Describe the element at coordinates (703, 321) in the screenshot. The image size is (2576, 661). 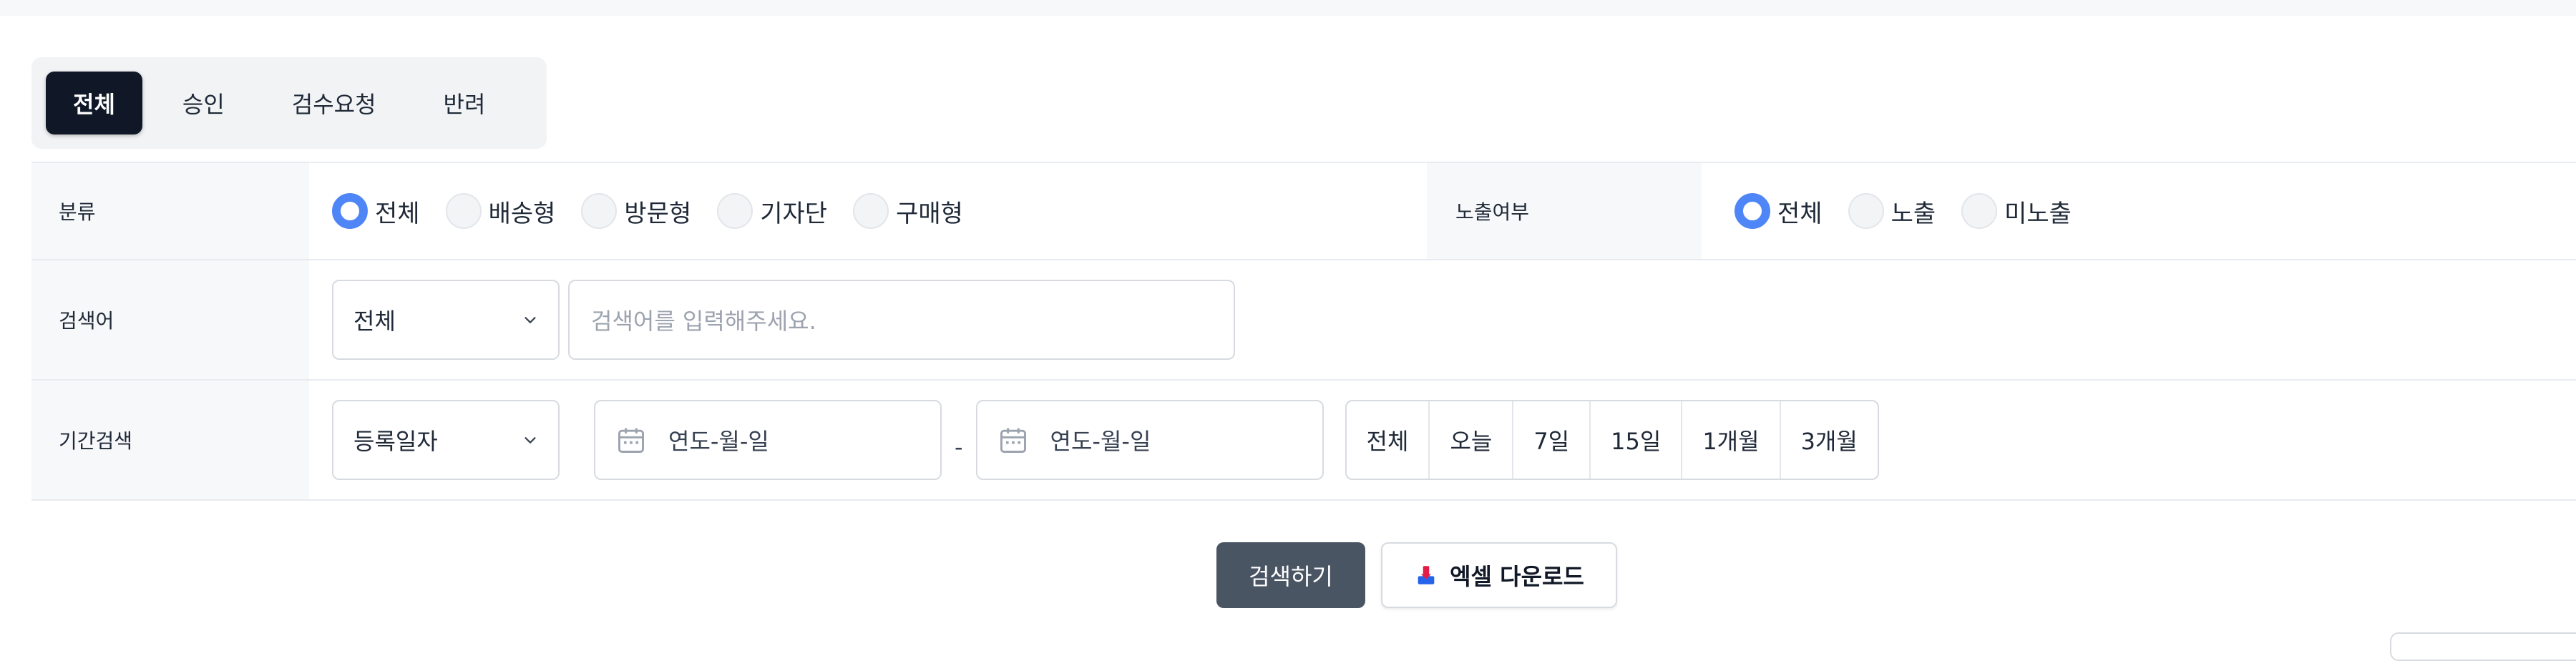
I see `keyword-placeholder: 검색어를 입력해주세요.` at that location.